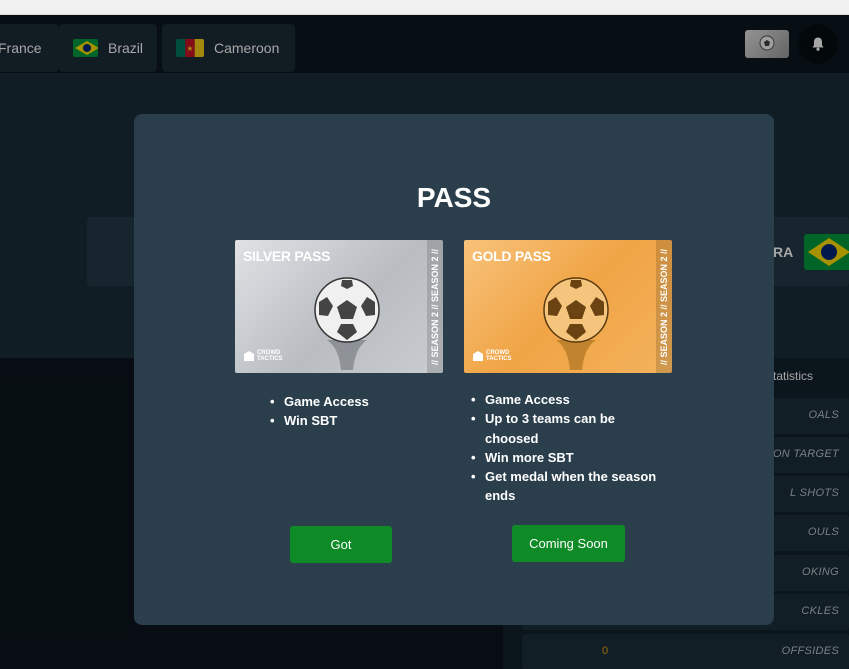 The width and height of the screenshot is (849, 669). Describe the element at coordinates (360, 421) in the screenshot. I see `list-item: Win SBT` at that location.